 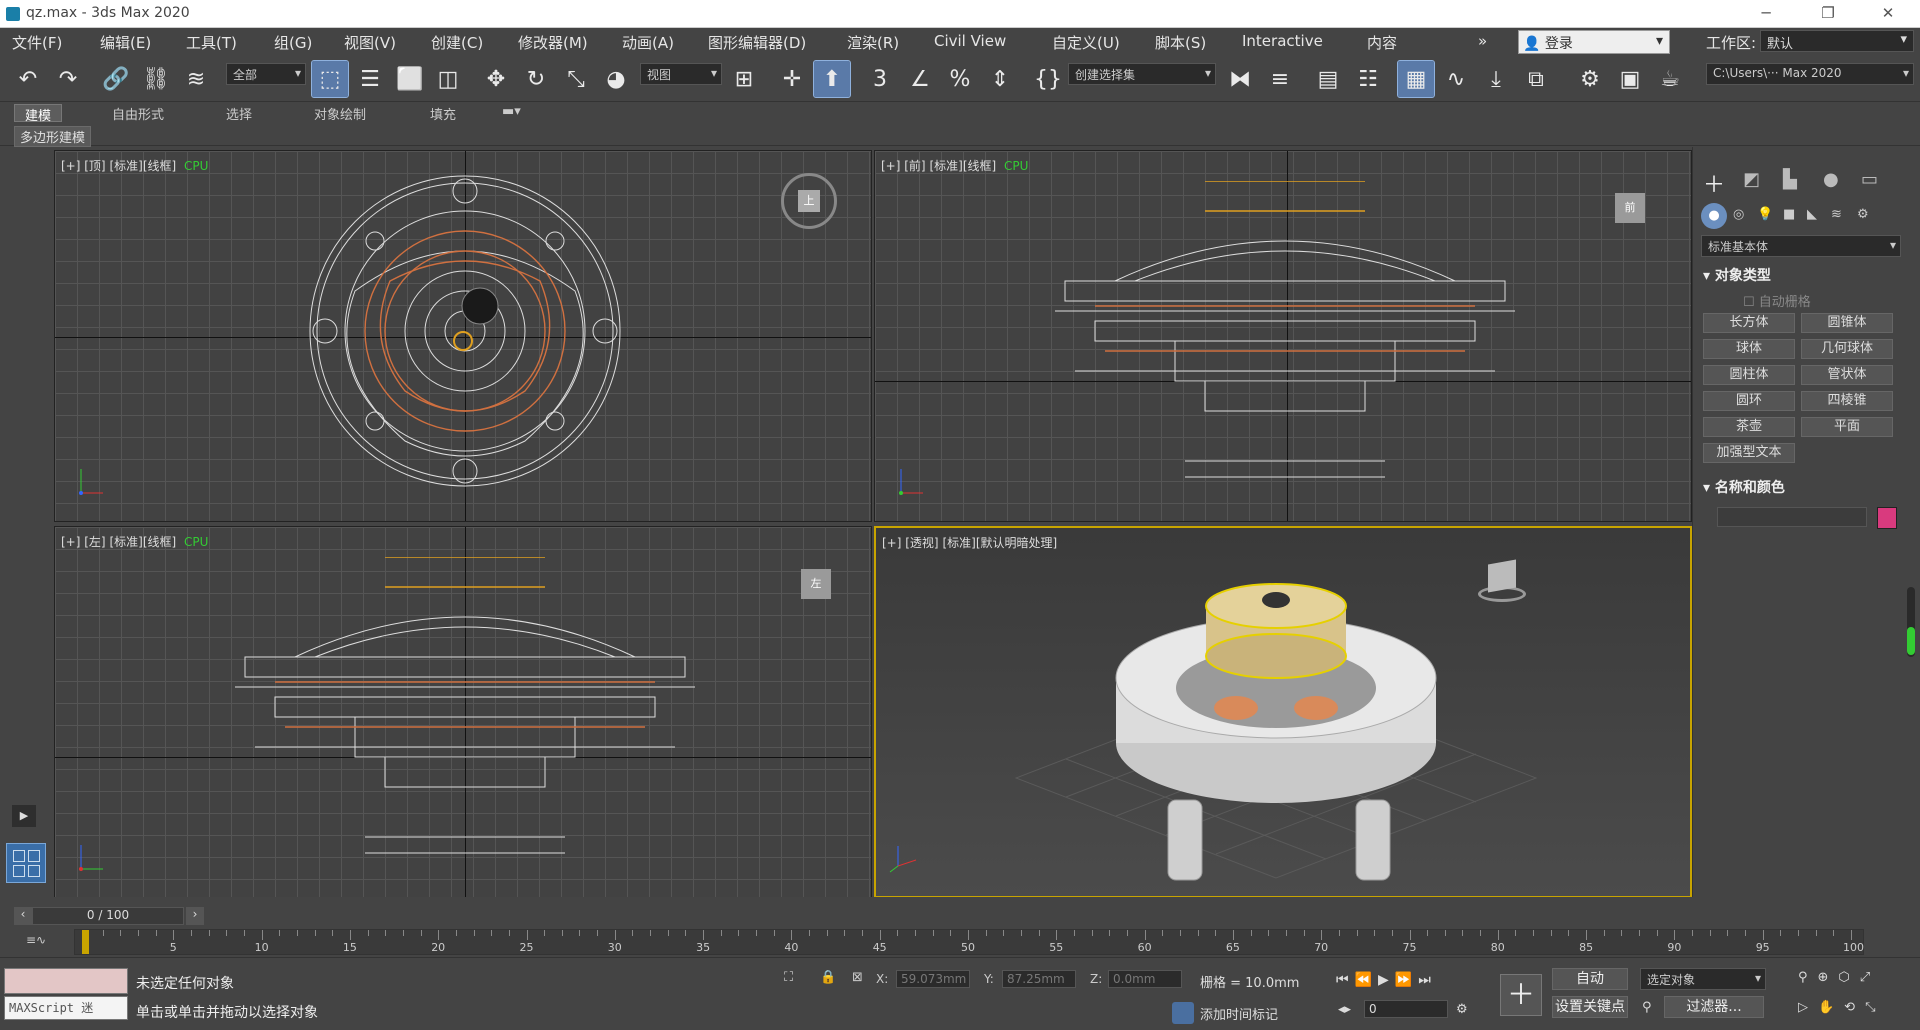 I want to click on link-icon: 🔗, so click(x=116, y=79).